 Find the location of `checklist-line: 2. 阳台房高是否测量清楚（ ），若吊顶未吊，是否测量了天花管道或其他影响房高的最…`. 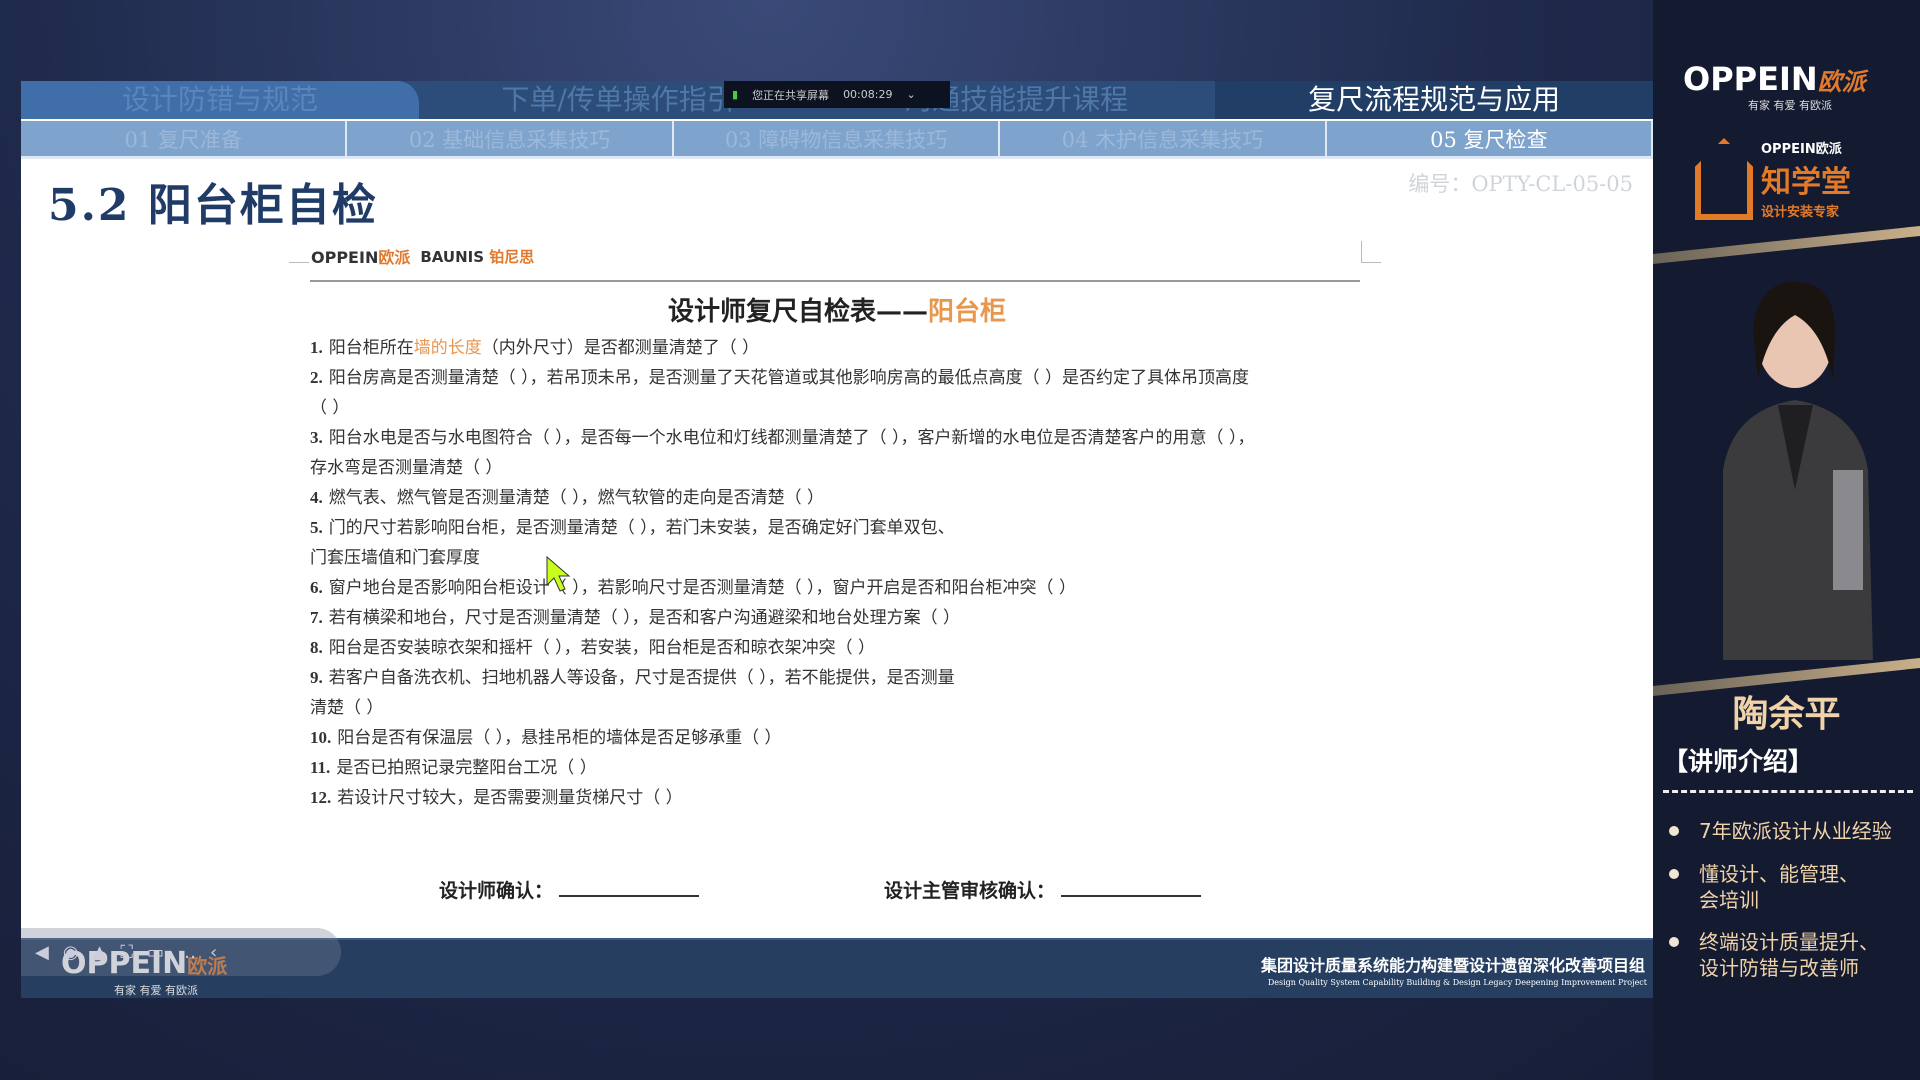

checklist-line: 2. 阳台房高是否测量清楚（ ），若吊顶未吊，是否测量了天花管道或其他影响房高的最… is located at coordinates (850, 378).